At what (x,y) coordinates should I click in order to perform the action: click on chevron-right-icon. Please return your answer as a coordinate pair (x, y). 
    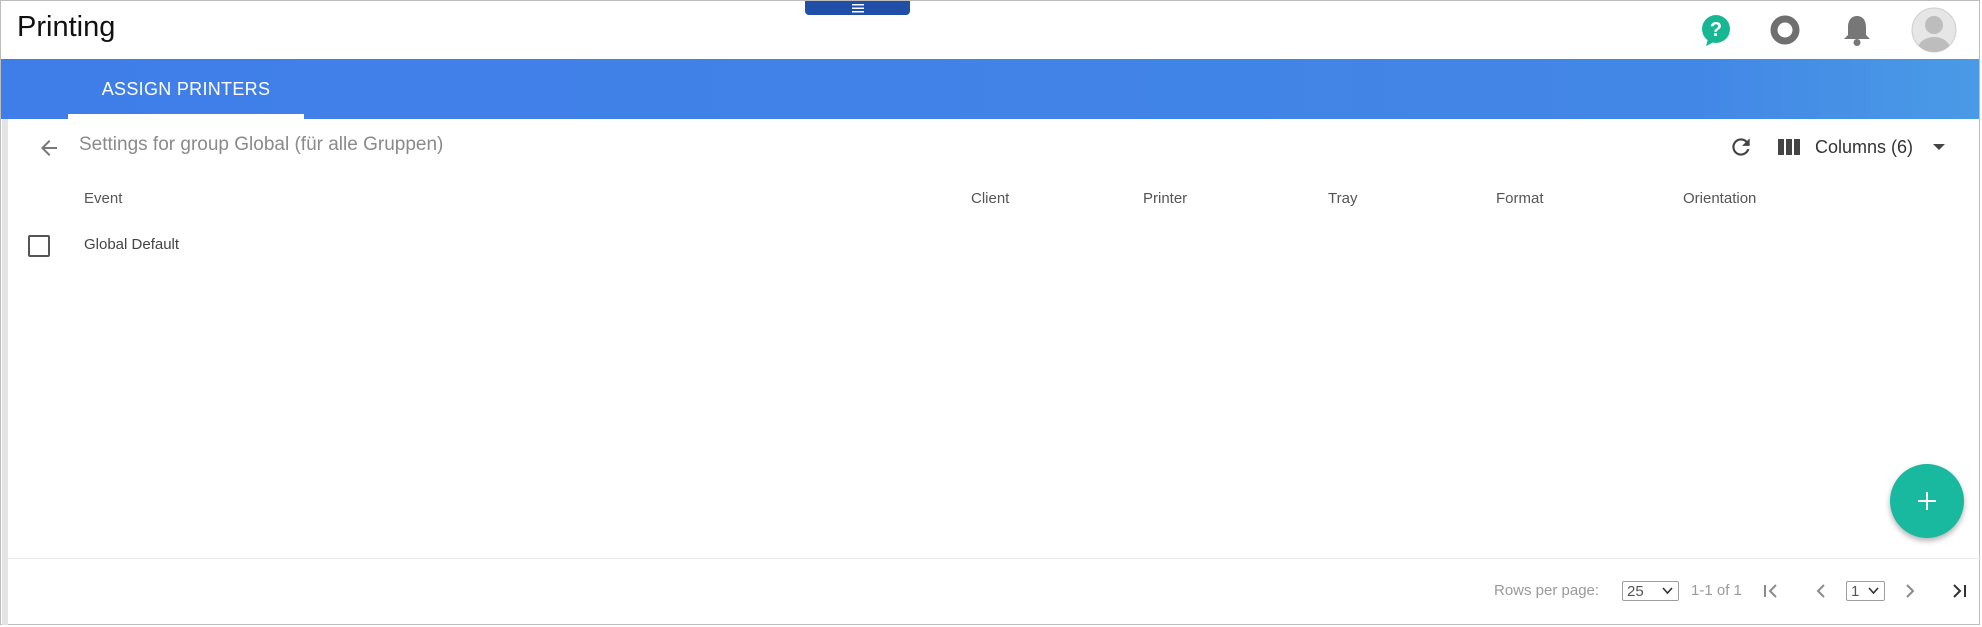
    Looking at the image, I should click on (1910, 591).